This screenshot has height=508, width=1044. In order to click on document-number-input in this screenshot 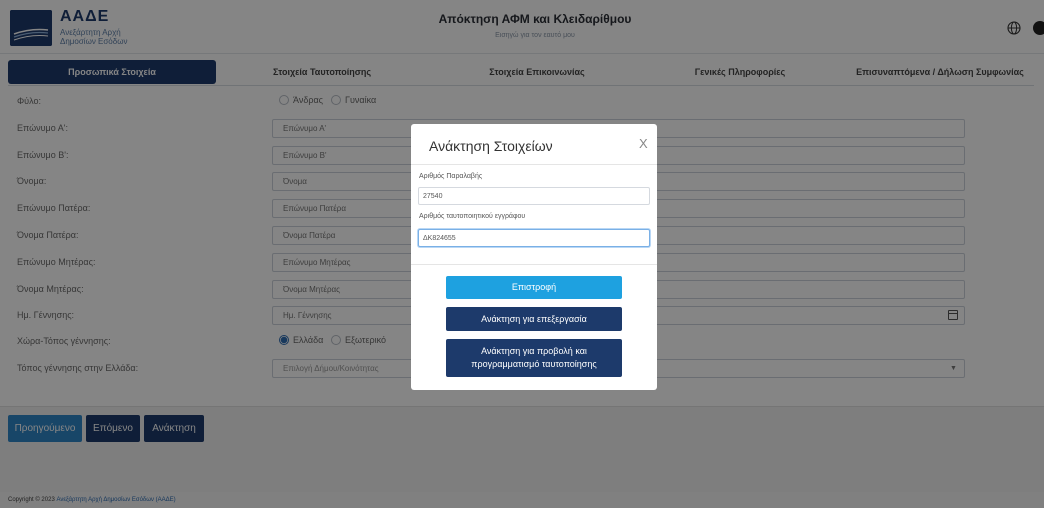, I will do `click(534, 238)`.